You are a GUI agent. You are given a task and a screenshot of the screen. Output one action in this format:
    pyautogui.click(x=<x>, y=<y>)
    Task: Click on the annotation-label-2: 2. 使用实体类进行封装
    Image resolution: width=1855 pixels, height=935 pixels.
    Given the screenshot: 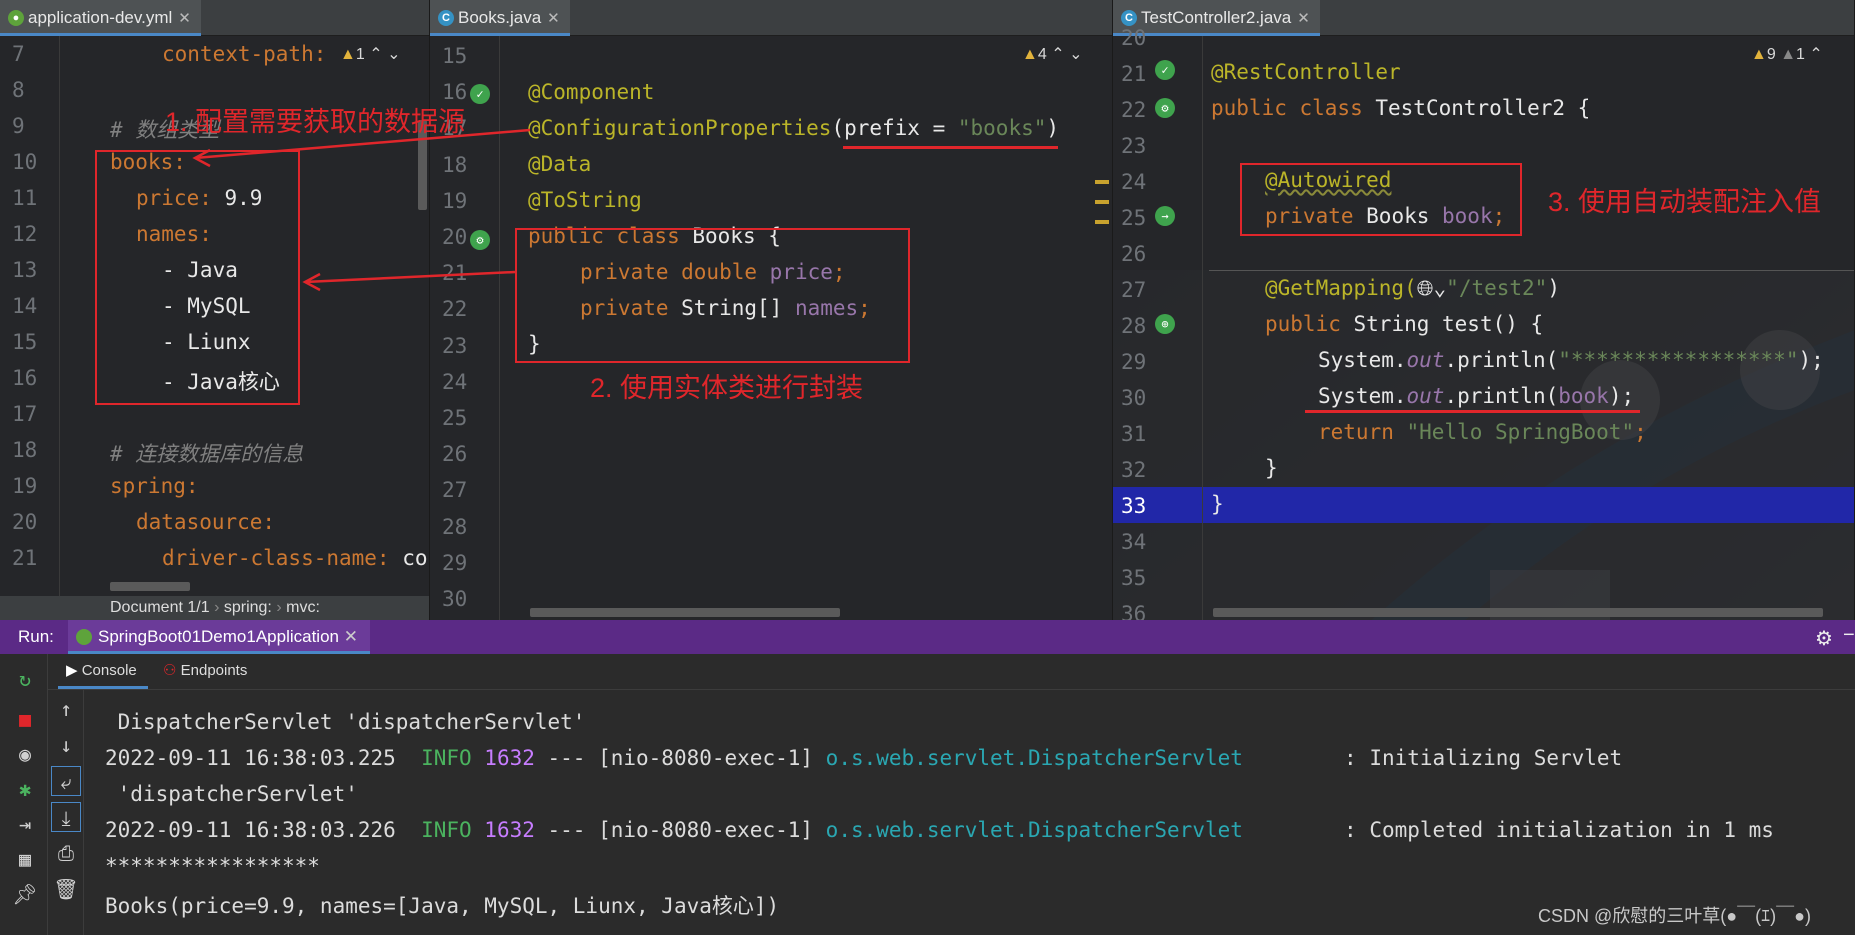 What is the action you would take?
    pyautogui.click(x=727, y=388)
    